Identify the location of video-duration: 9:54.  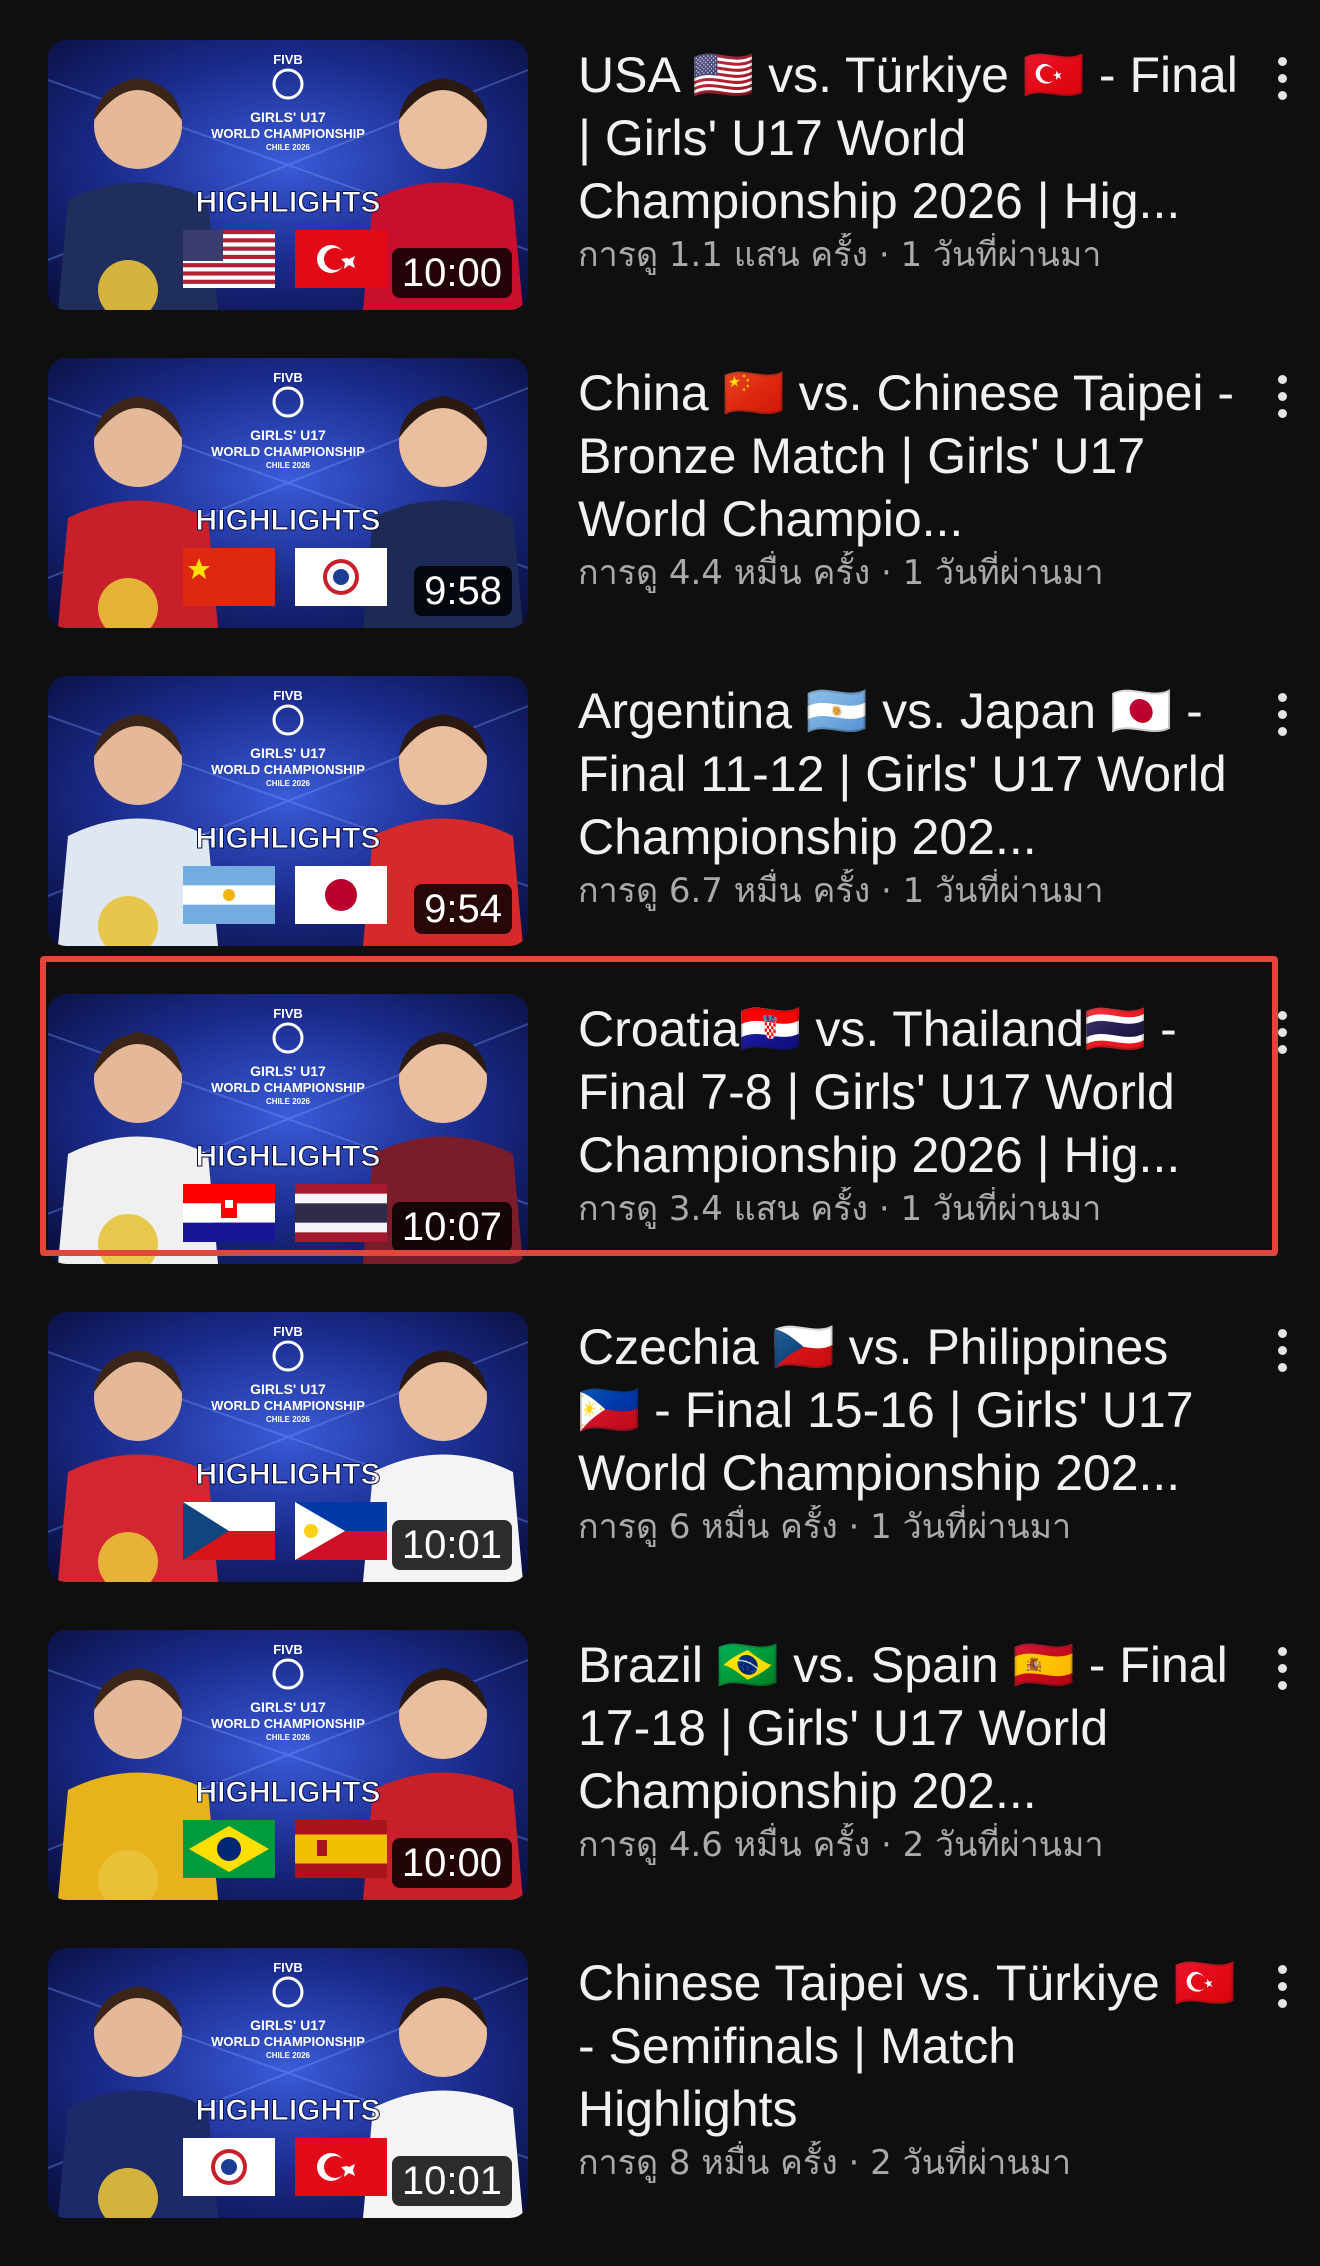
(463, 909).